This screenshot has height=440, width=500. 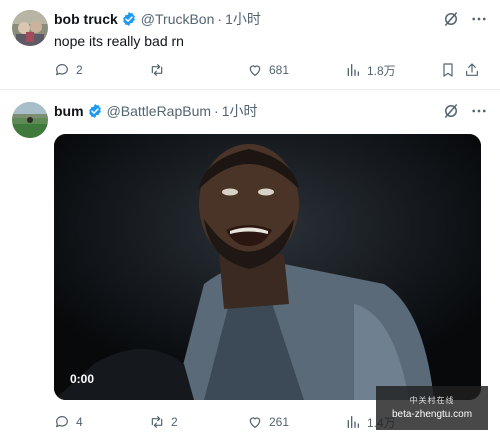 I want to click on post-header: bum @BattleRapBum · 1小时, so click(x=156, y=111).